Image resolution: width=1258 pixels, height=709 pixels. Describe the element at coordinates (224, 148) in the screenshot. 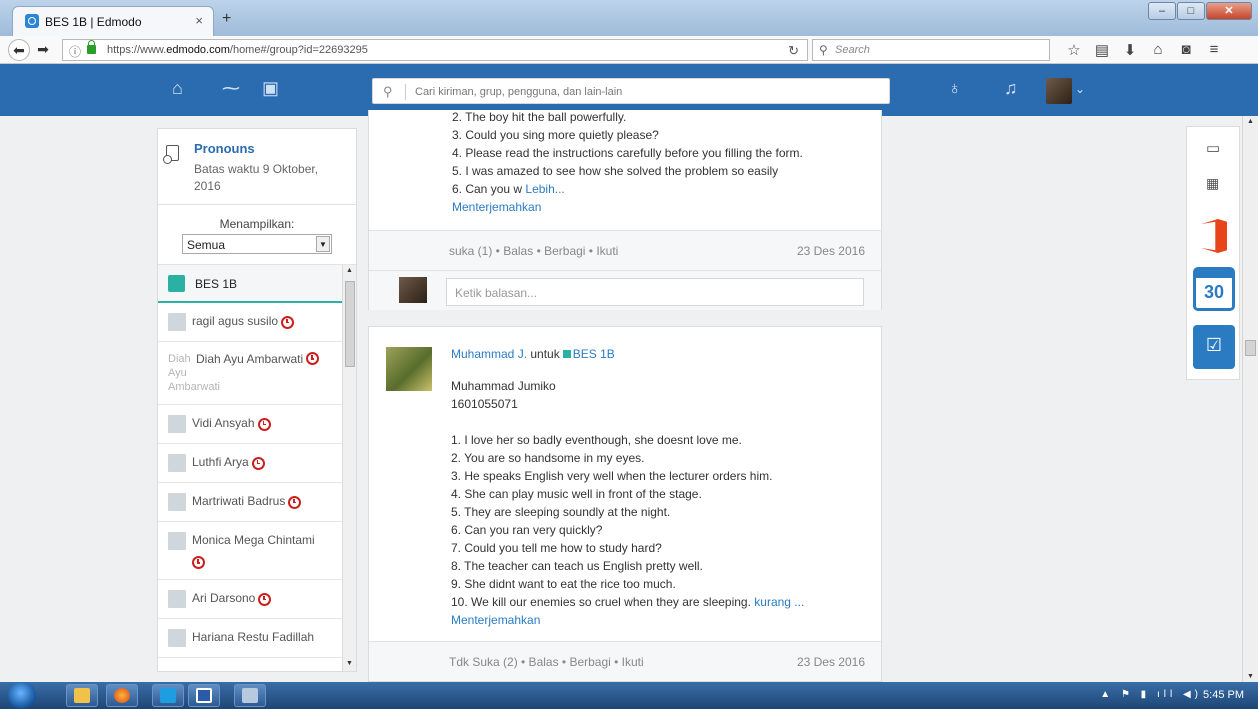

I see `assignment-title: Pronouns` at that location.